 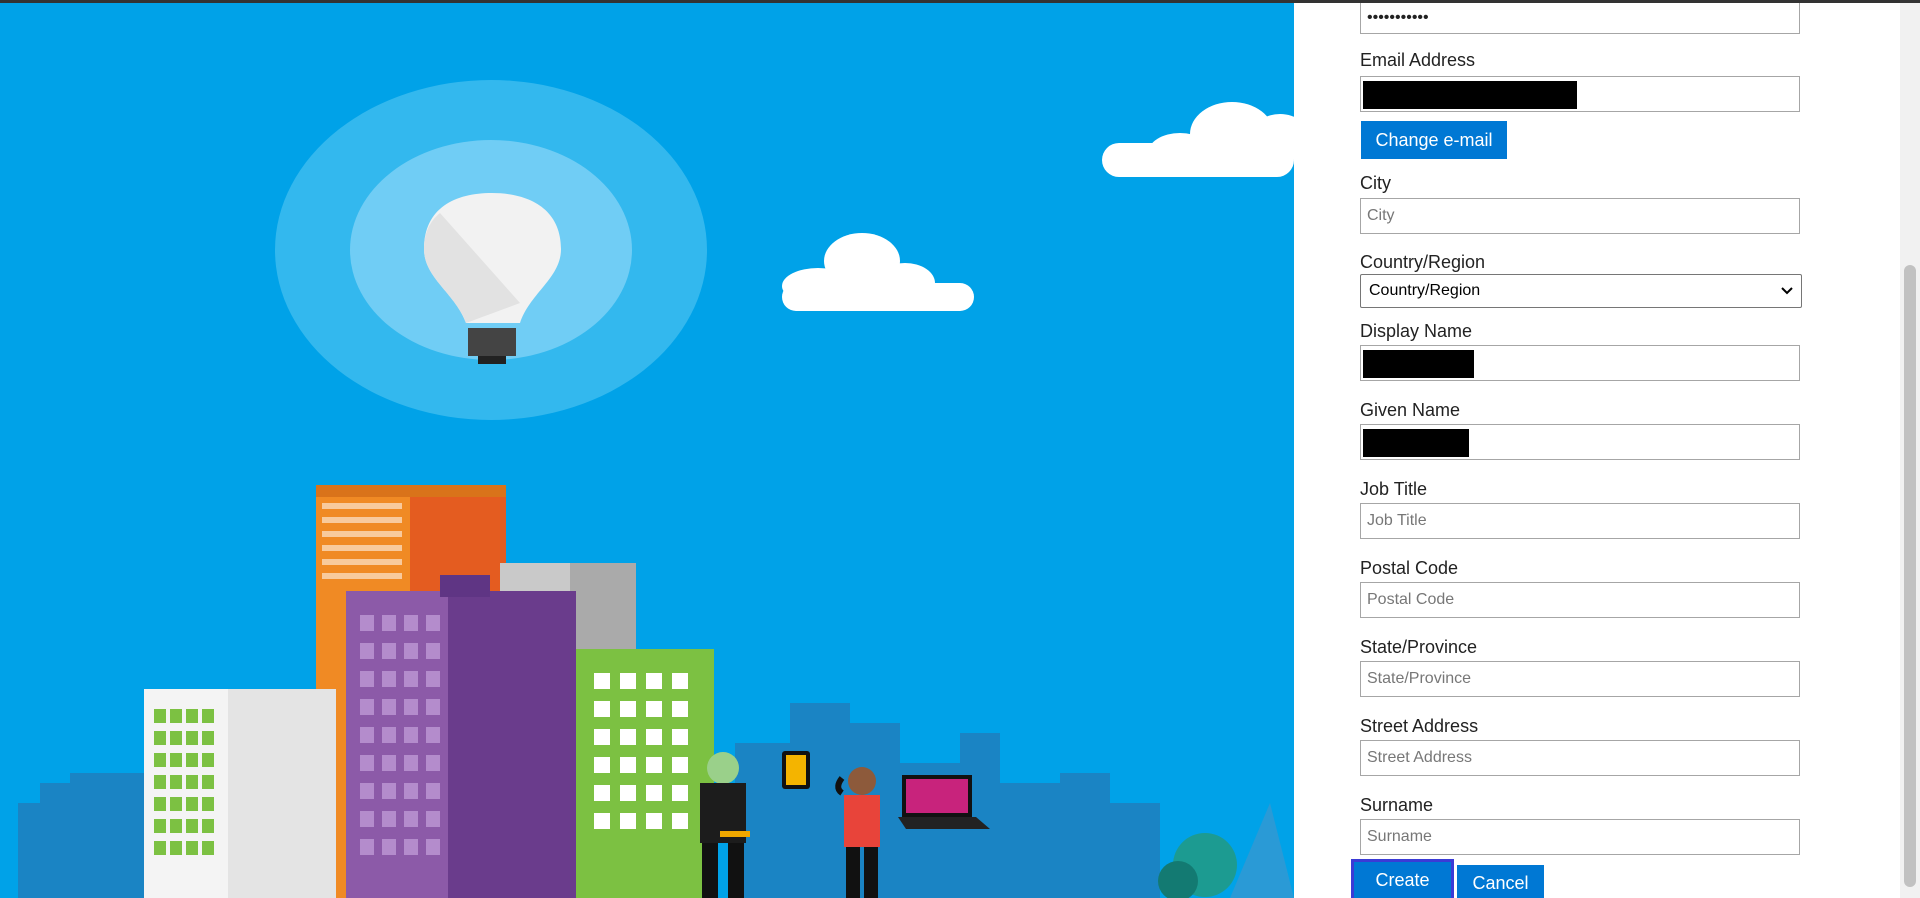 What do you see at coordinates (1910, 576) in the screenshot?
I see `scrollbar-thumb` at bounding box center [1910, 576].